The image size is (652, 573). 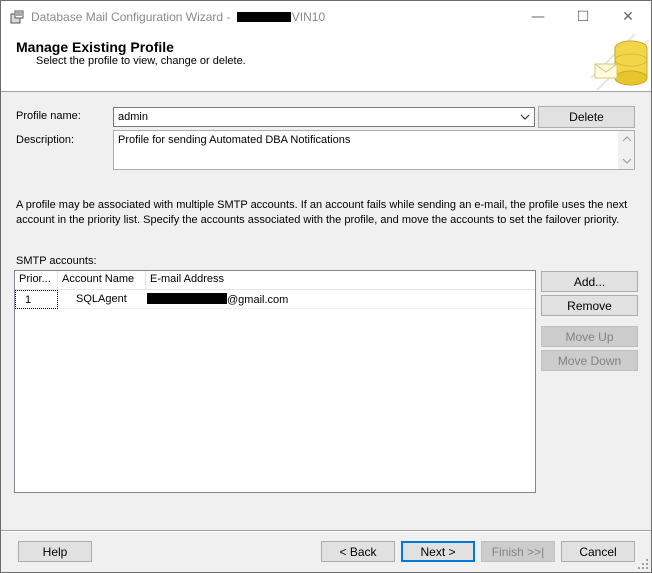 What do you see at coordinates (620, 62) in the screenshot?
I see `database-mail-graphic-icon` at bounding box center [620, 62].